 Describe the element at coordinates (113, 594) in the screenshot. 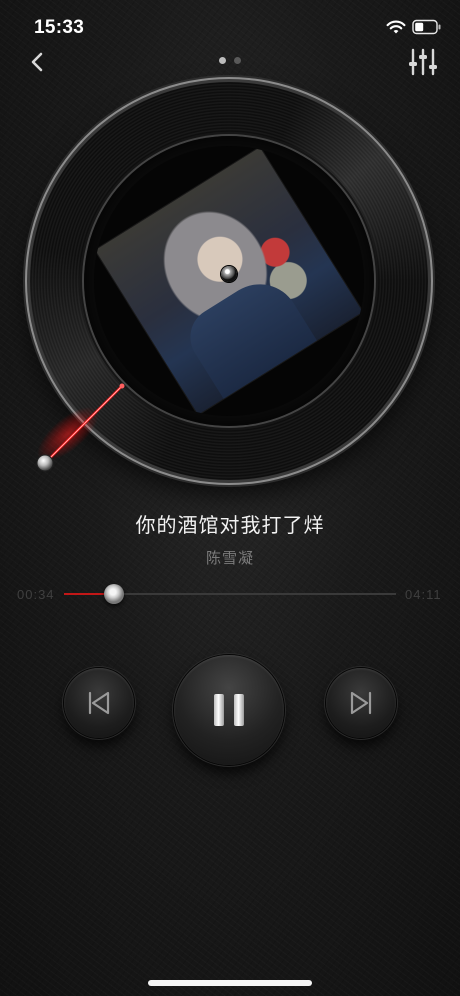

I see `progress-knob` at that location.